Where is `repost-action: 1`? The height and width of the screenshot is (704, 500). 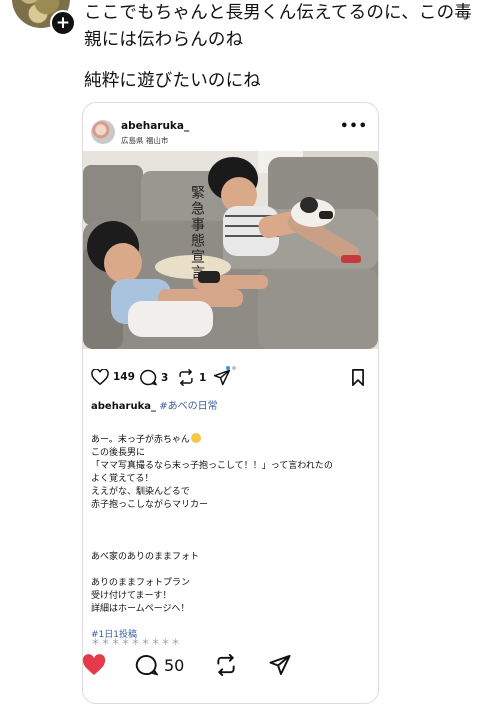 repost-action: 1 is located at coordinates (191, 377).